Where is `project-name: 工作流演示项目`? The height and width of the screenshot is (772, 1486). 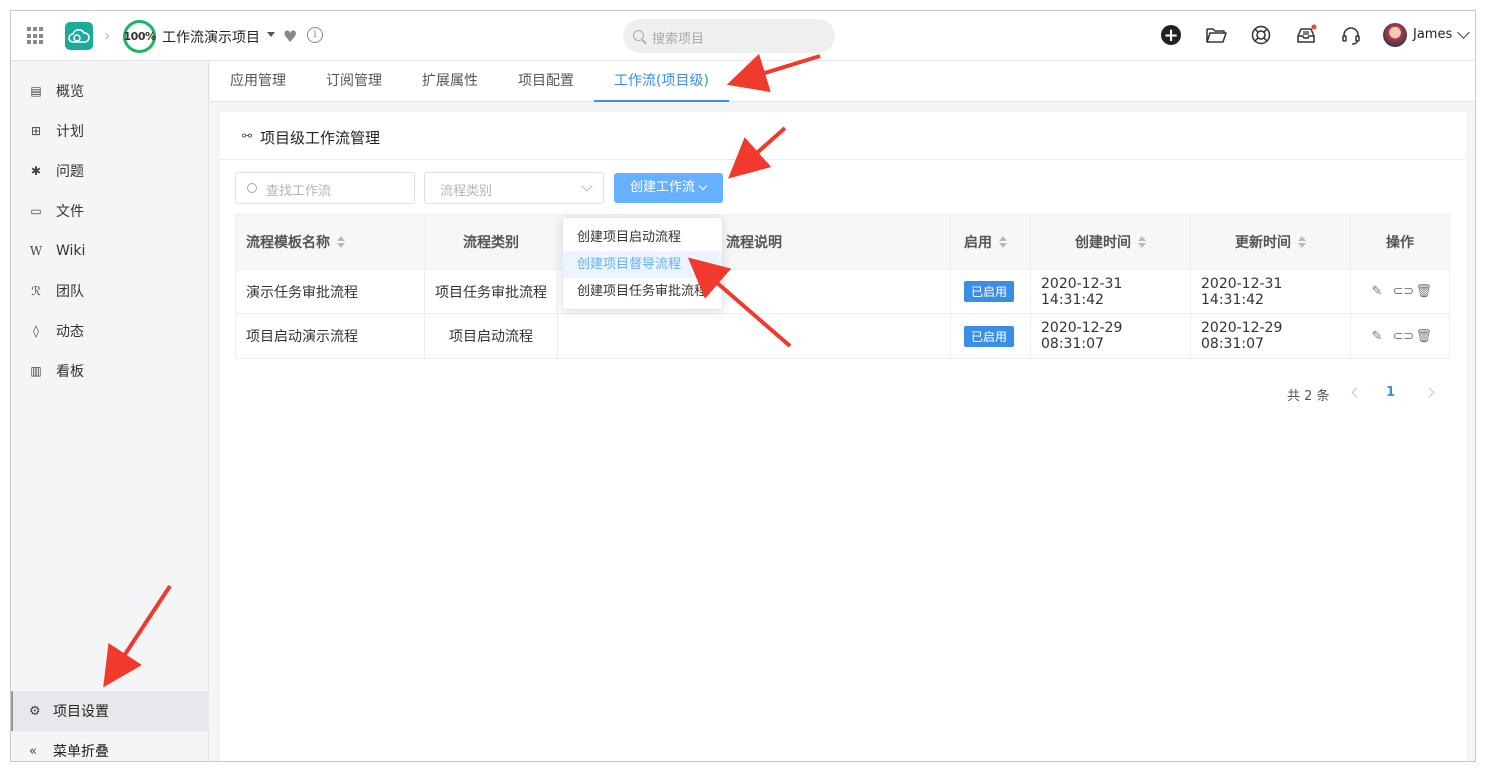
project-name: 工作流演示项目 is located at coordinates (211, 37).